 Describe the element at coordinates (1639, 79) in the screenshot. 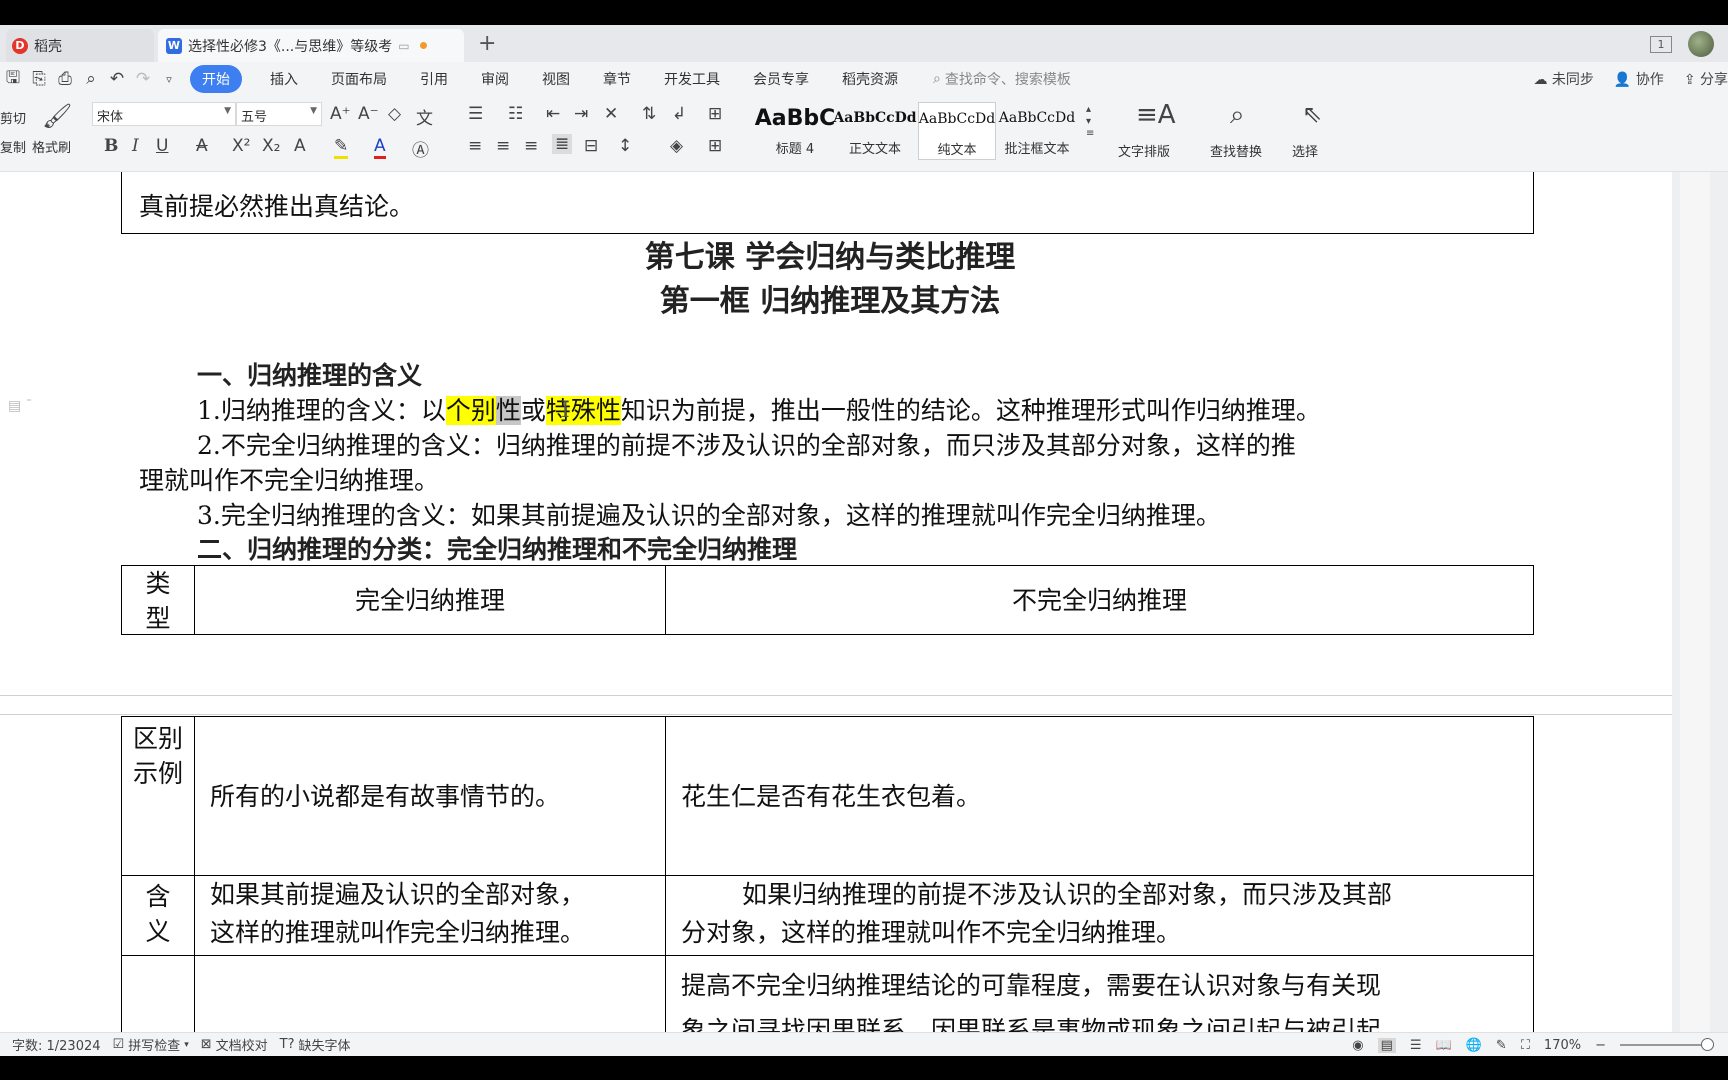

I see `collab-button: 👤 协作` at that location.